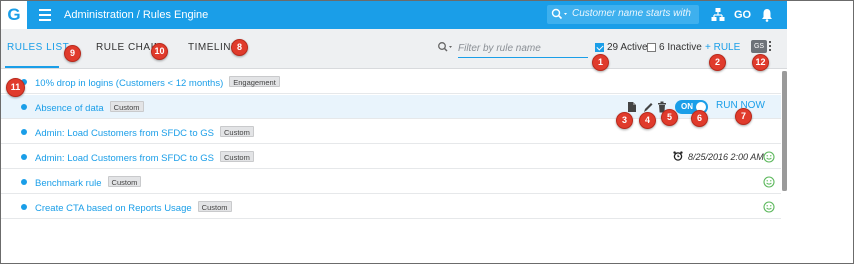 The width and height of the screenshot is (855, 264). Describe the element at coordinates (767, 15) in the screenshot. I see `bell-icon` at that location.